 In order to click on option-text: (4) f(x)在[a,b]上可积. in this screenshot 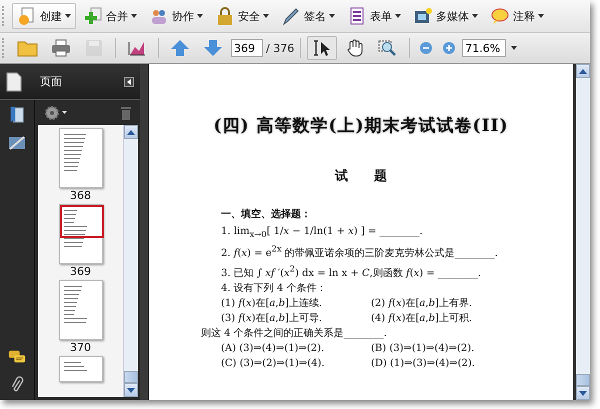, I will do `click(421, 319)`.